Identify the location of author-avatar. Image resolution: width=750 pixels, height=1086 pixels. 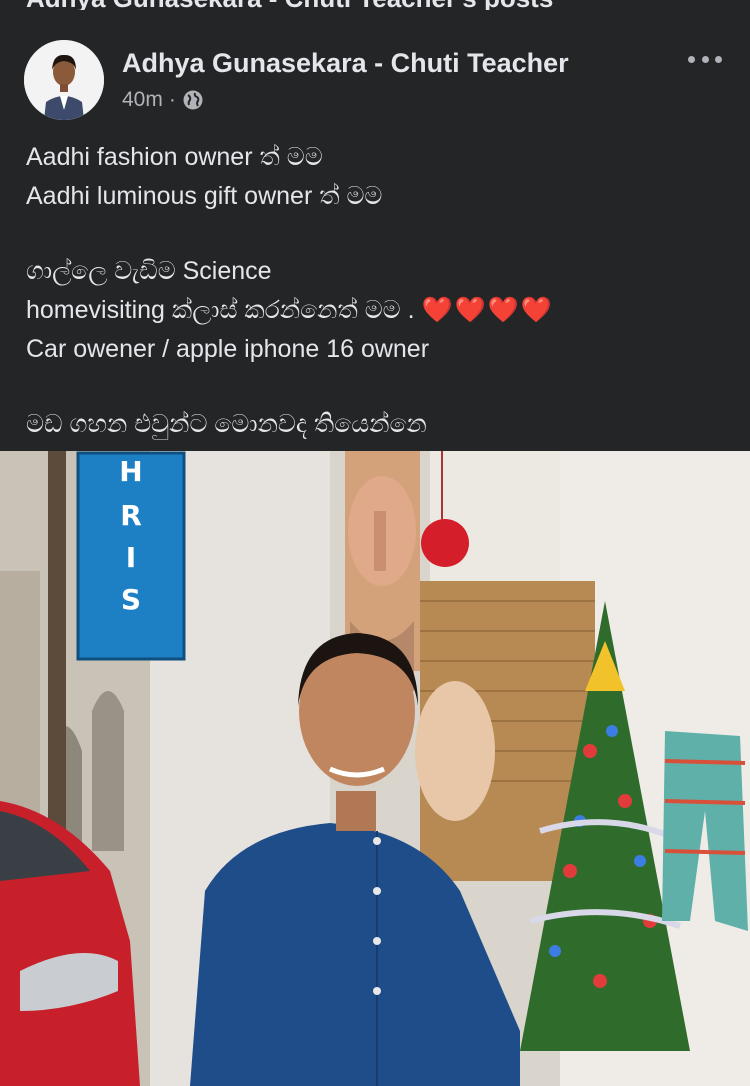
(64, 80).